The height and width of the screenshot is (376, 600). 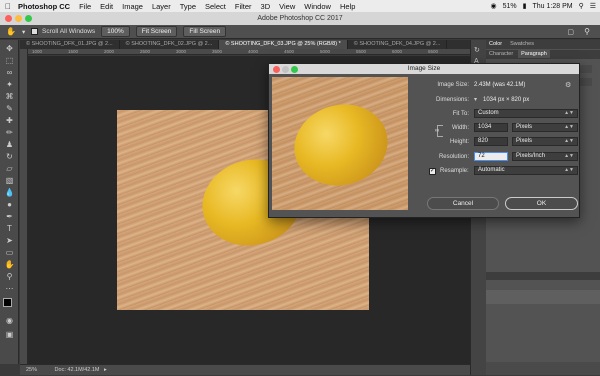 I want to click on foreground-color-swatch, so click(x=7, y=302).